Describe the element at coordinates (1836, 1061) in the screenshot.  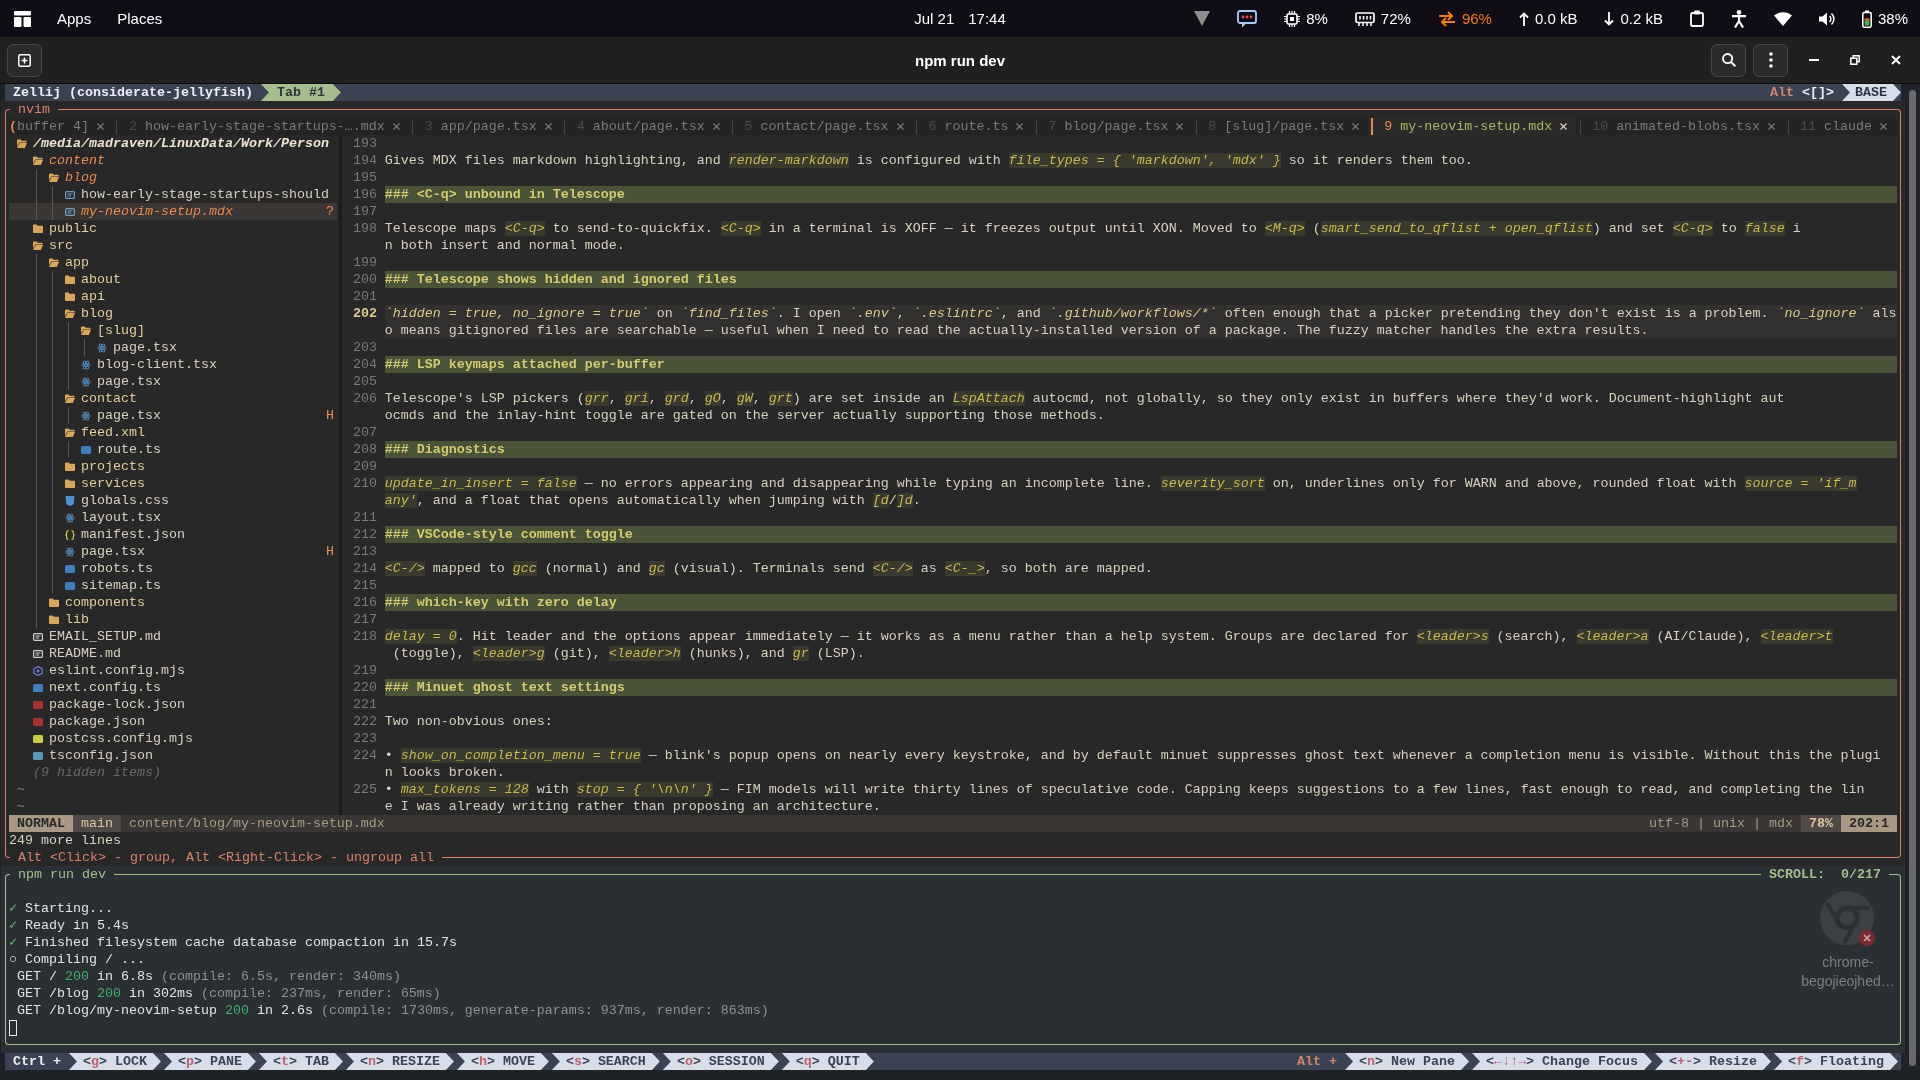
I see `shortcut-hint: <f> Floating` at that location.